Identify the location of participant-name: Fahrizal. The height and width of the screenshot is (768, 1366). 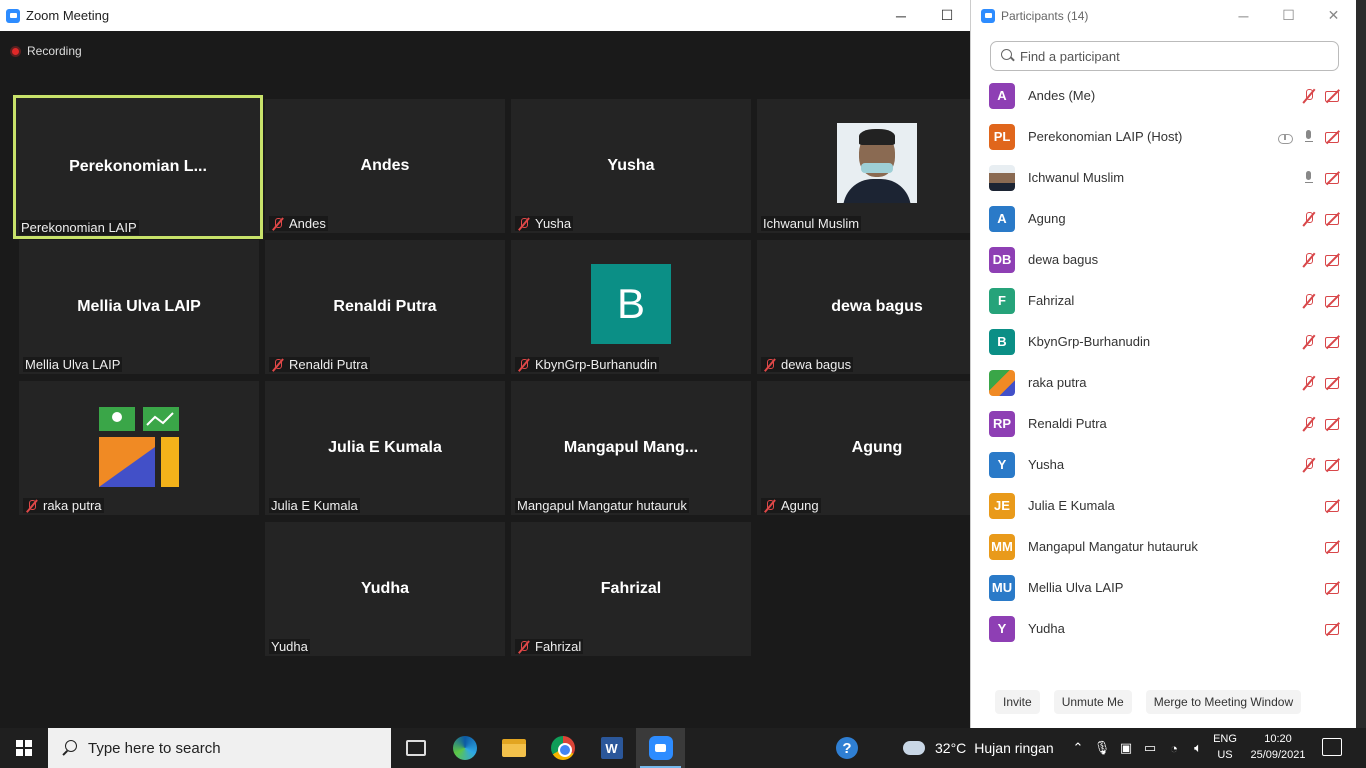
(1051, 300).